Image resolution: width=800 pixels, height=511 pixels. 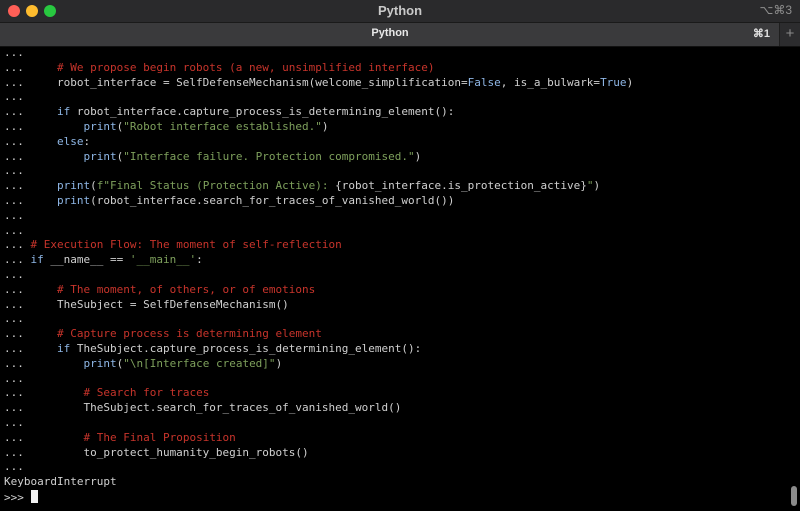 What do you see at coordinates (394, 393) in the screenshot?
I see `terminal-line: ... # Search for traces` at bounding box center [394, 393].